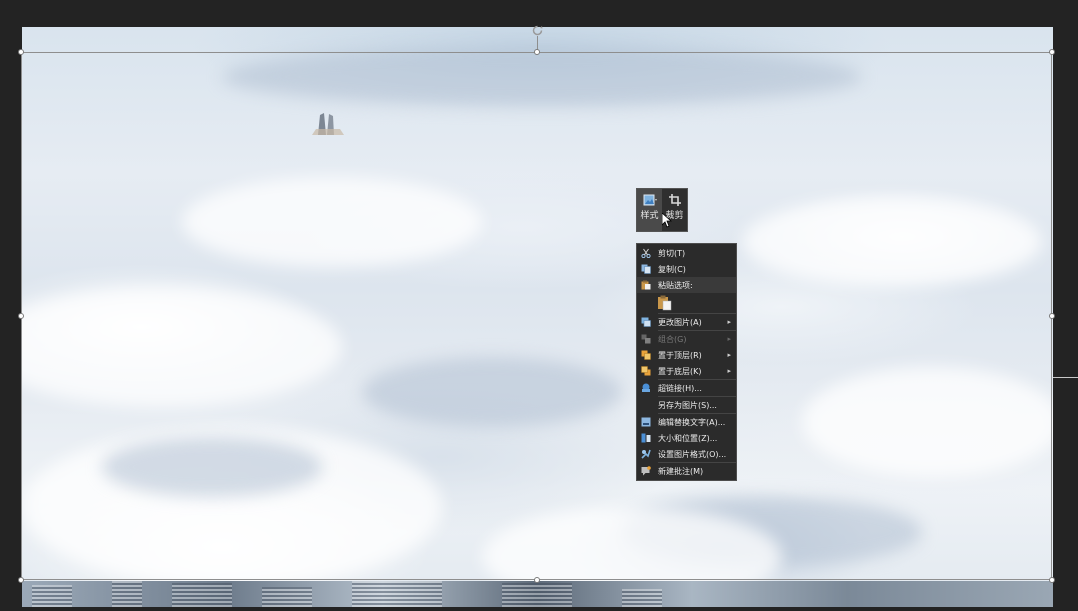 Image resolution: width=1078 pixels, height=611 pixels. What do you see at coordinates (21, 580) in the screenshot?
I see `resize-handle-bottom-left` at bounding box center [21, 580].